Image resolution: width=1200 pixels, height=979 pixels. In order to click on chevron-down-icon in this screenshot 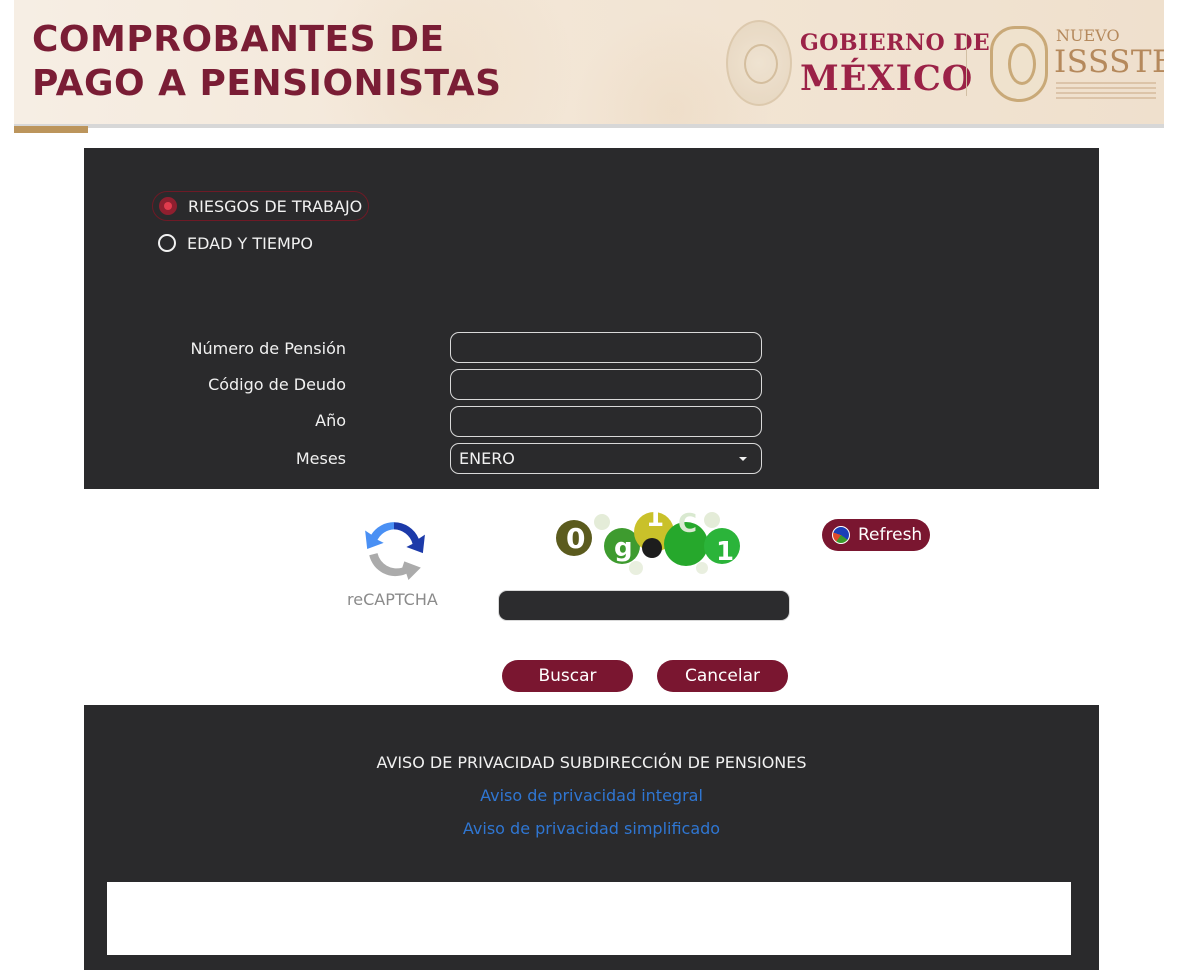, I will do `click(743, 458)`.